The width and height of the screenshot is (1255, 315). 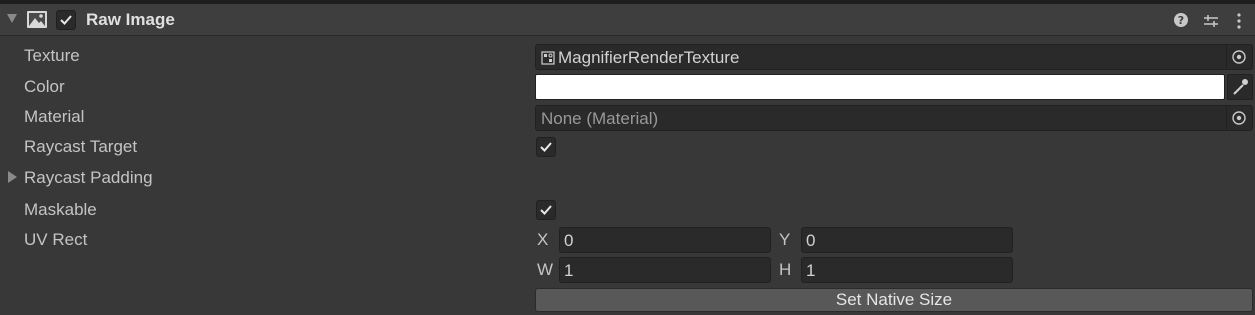 I want to click on uv-w-label: W, so click(x=545, y=269).